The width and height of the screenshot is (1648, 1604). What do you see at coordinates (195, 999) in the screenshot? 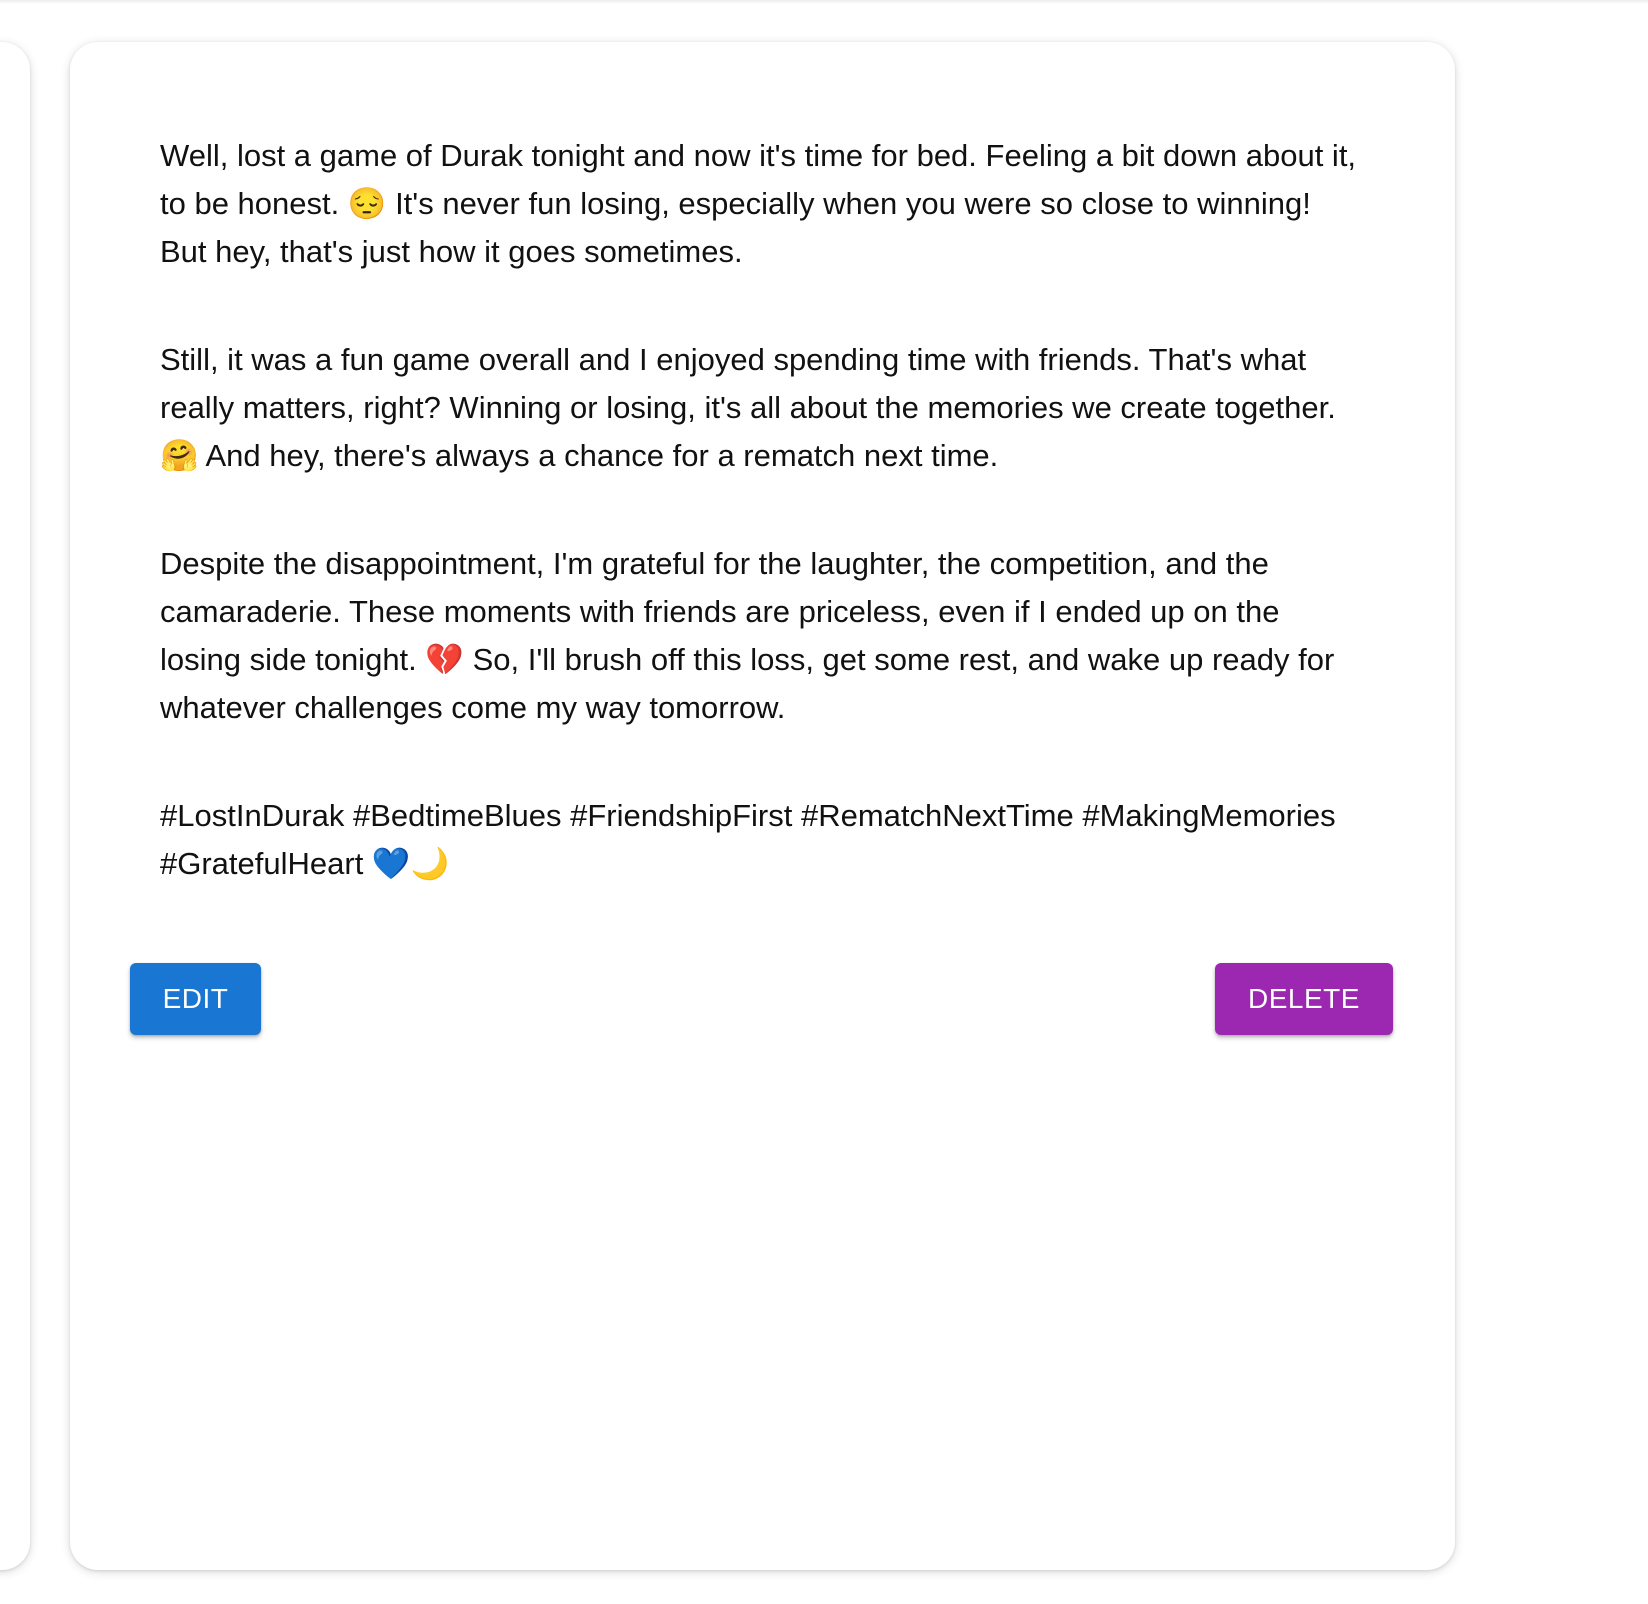
I see `edit-button: EDIT` at bounding box center [195, 999].